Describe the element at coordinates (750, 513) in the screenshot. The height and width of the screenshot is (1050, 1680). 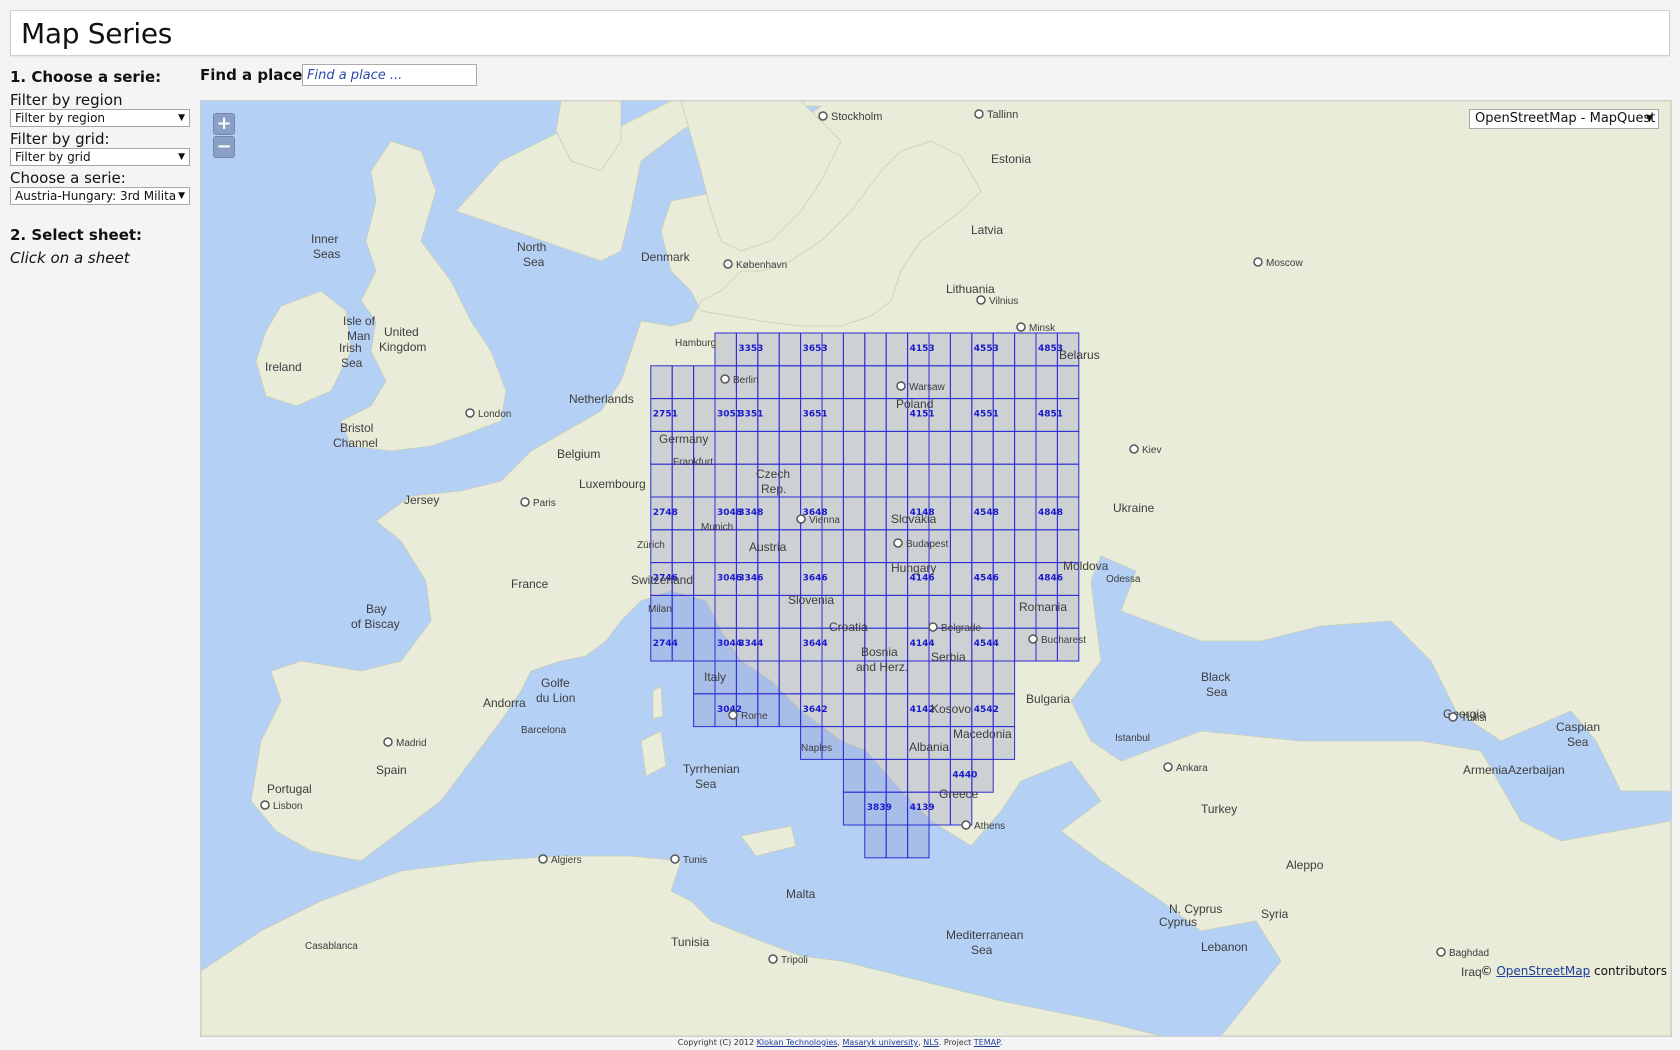
I see `sheet-number-label: 3348` at that location.